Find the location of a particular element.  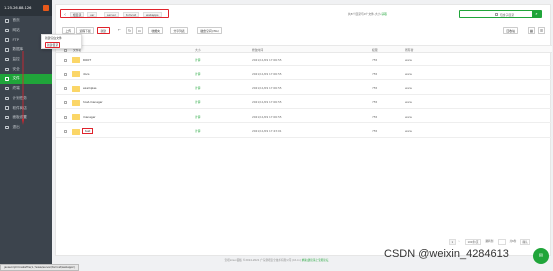

search-box: 包含子目录 ⌕ is located at coordinates (500, 14).